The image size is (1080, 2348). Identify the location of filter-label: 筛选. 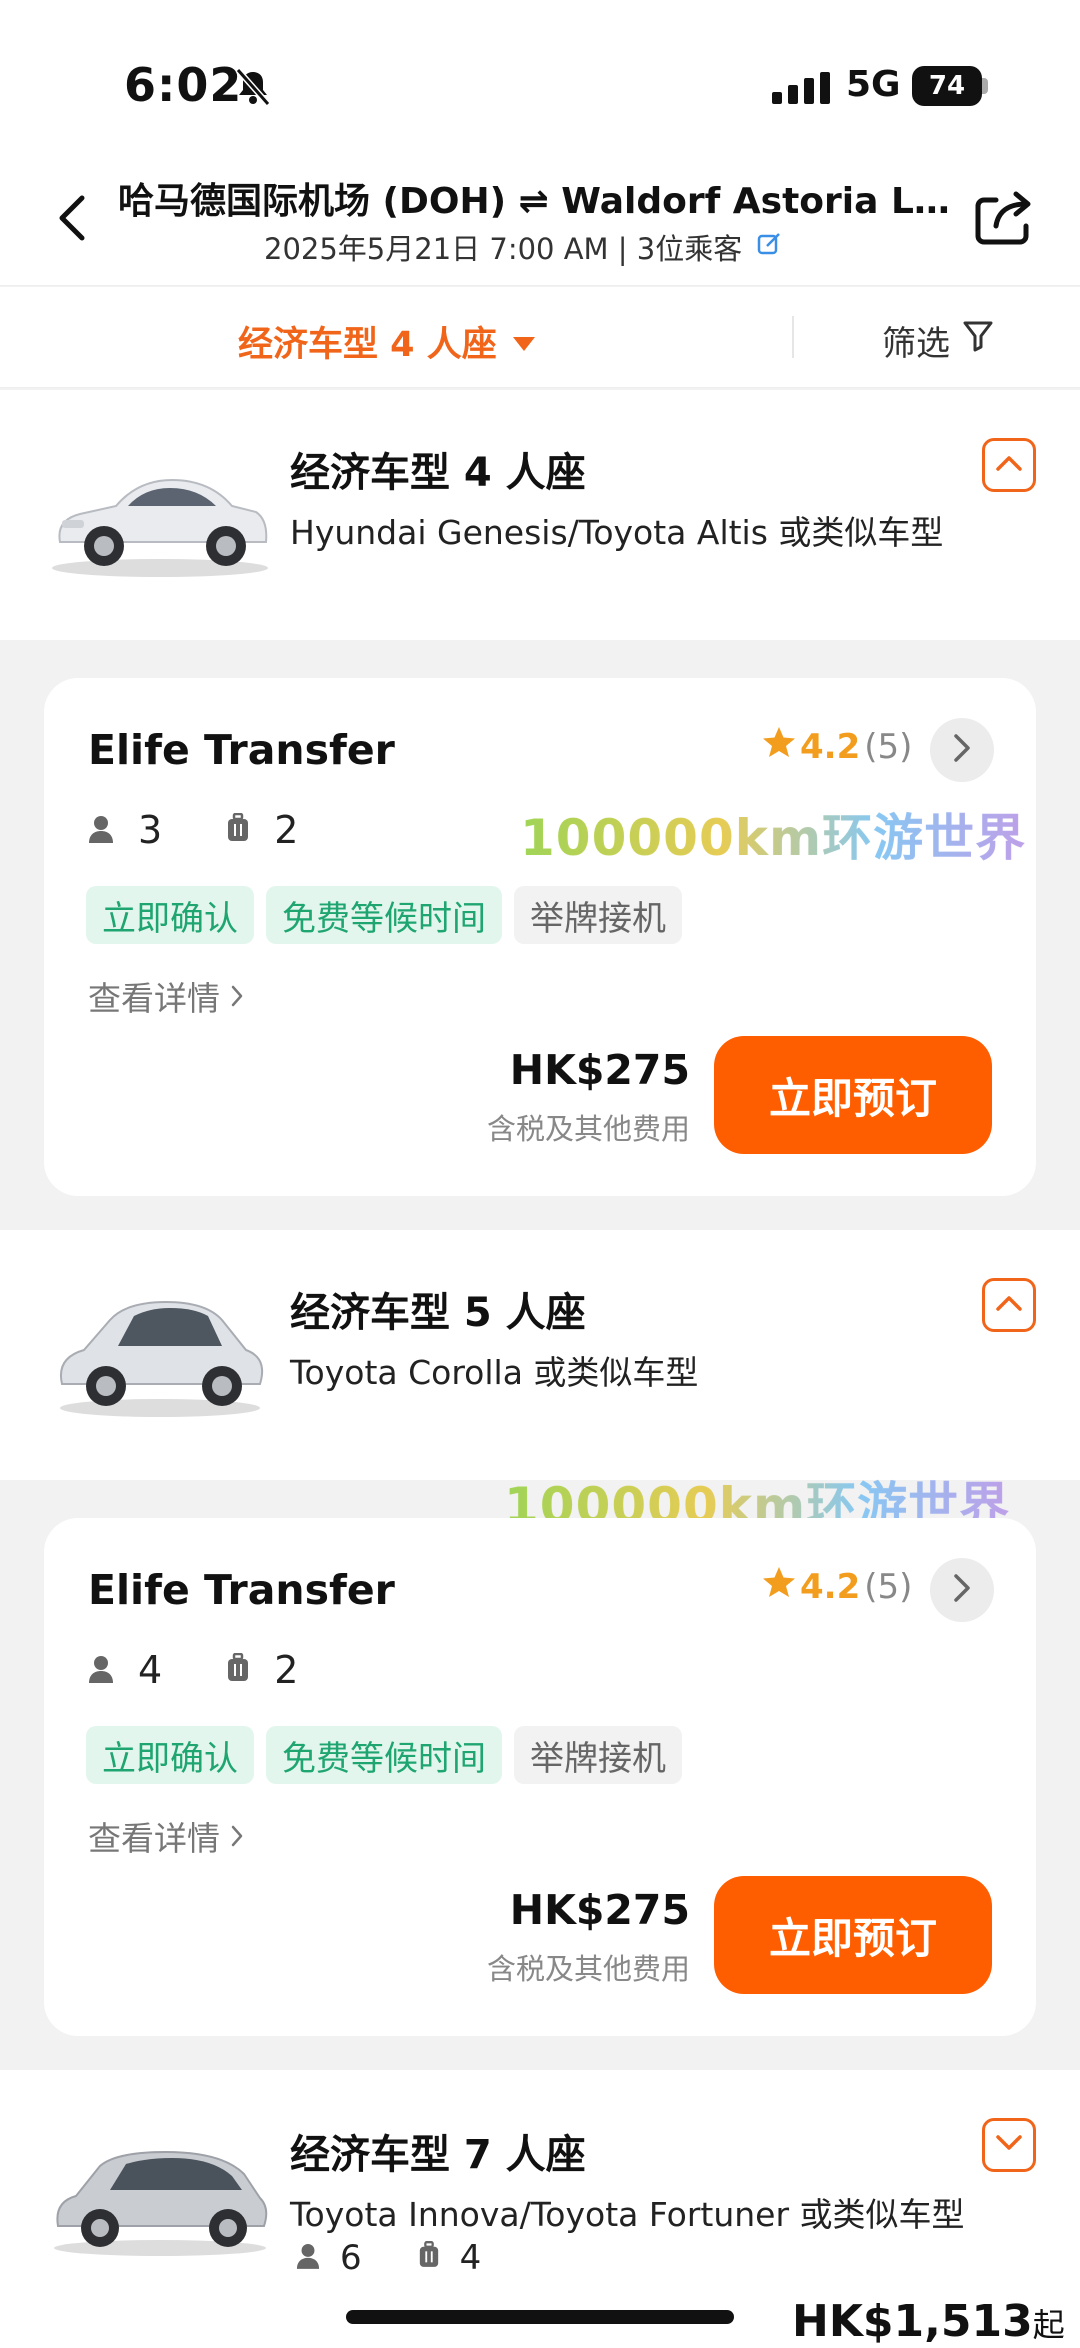
(916, 344).